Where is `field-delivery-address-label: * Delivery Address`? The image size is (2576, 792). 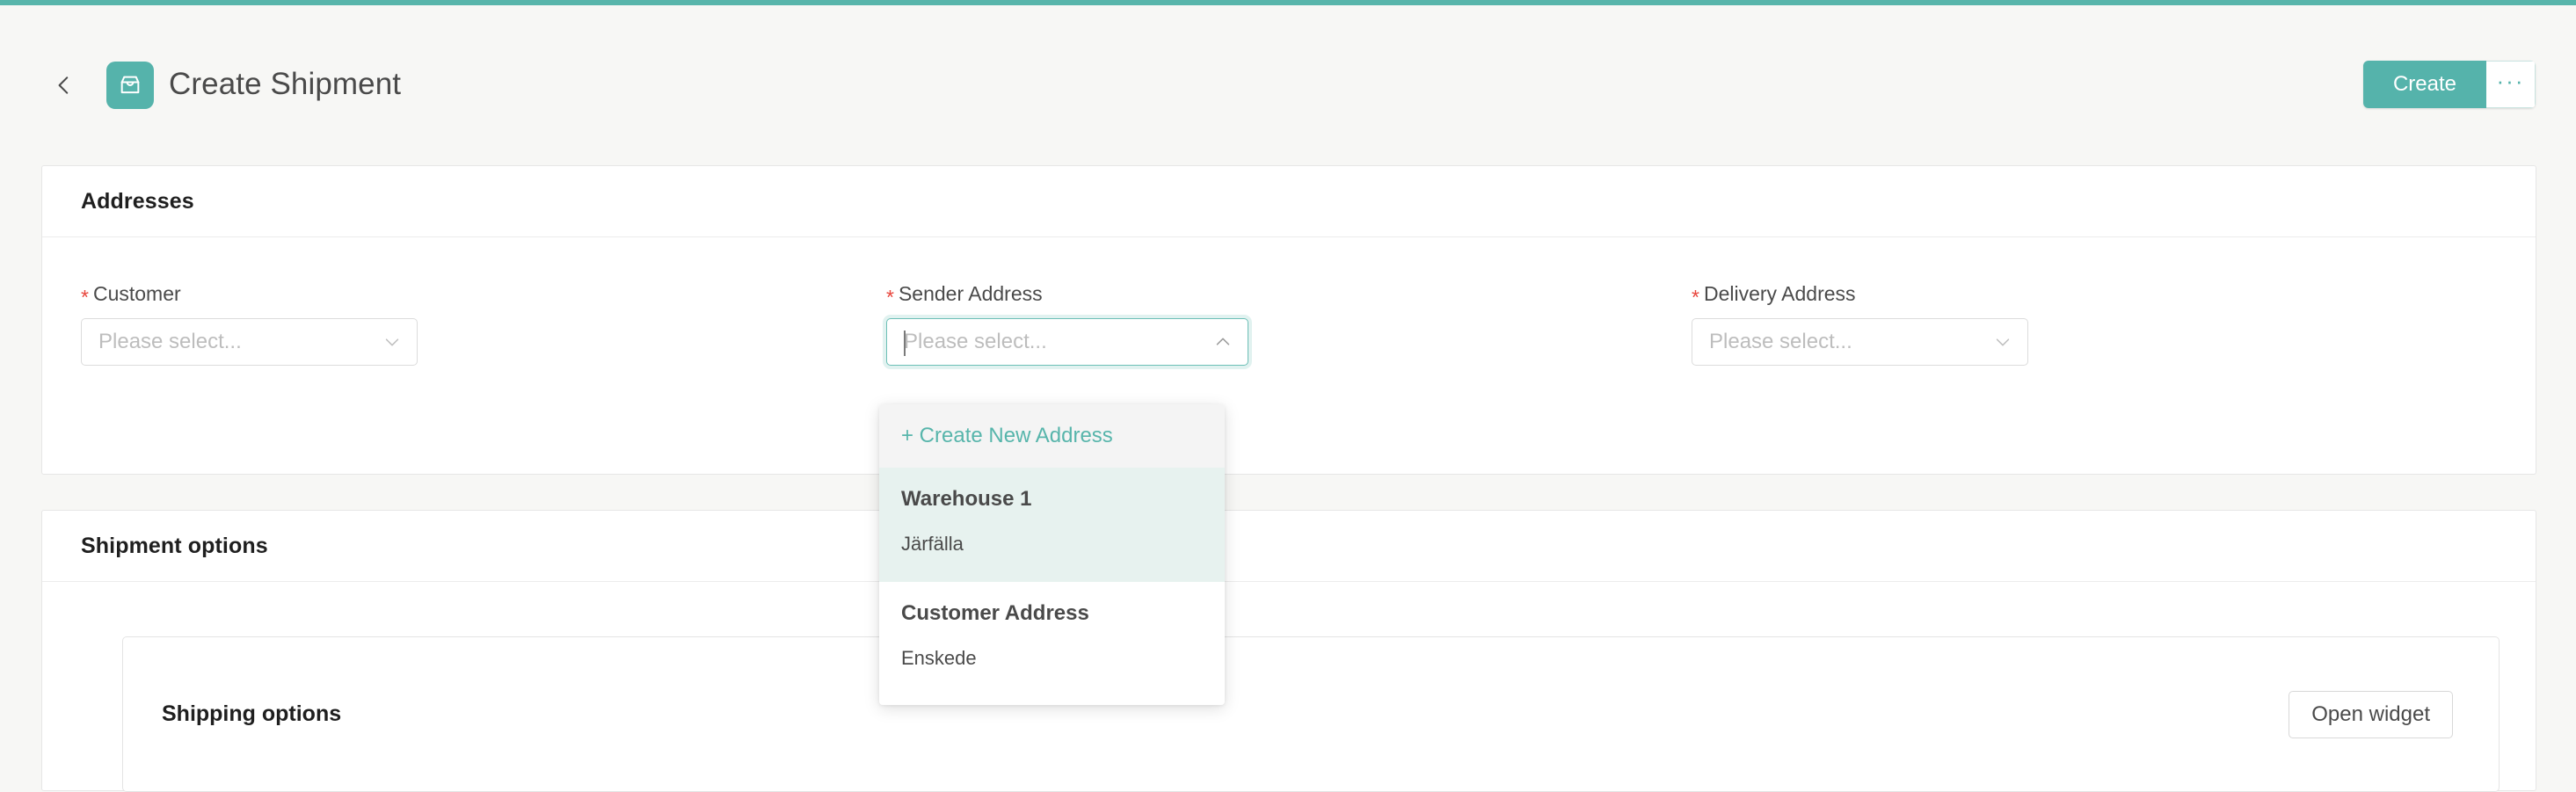 field-delivery-address-label: * Delivery Address is located at coordinates (2094, 295).